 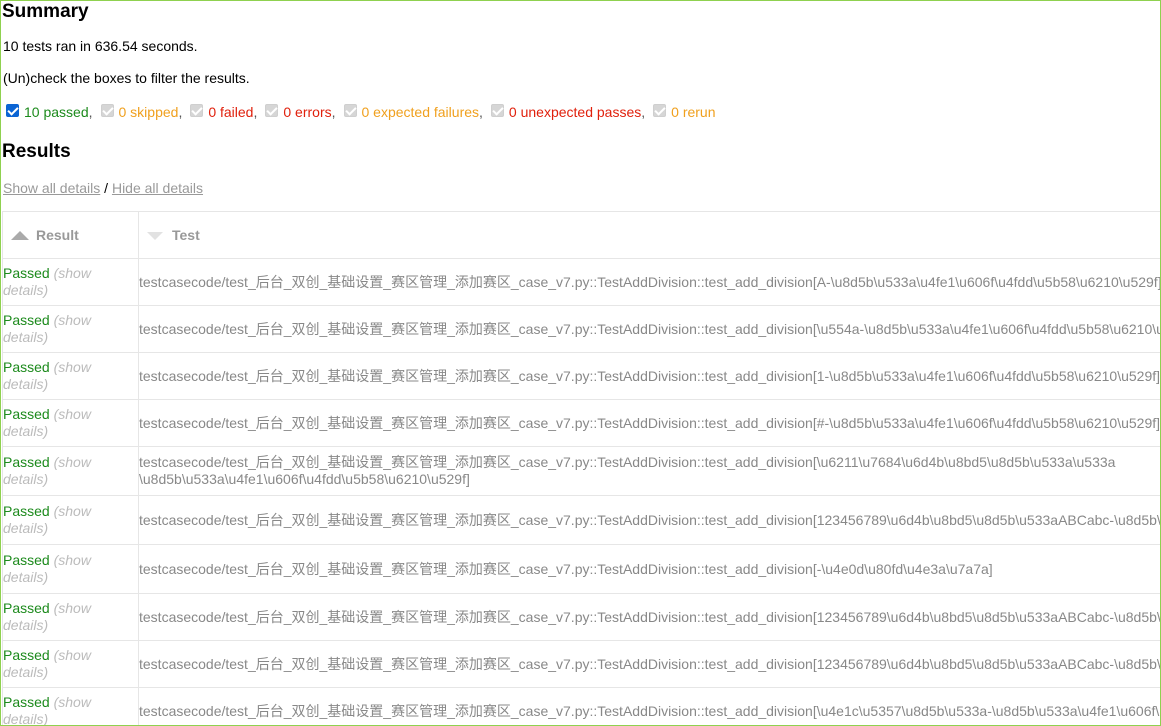 What do you see at coordinates (20, 235) in the screenshot?
I see `sort-ascending-icon` at bounding box center [20, 235].